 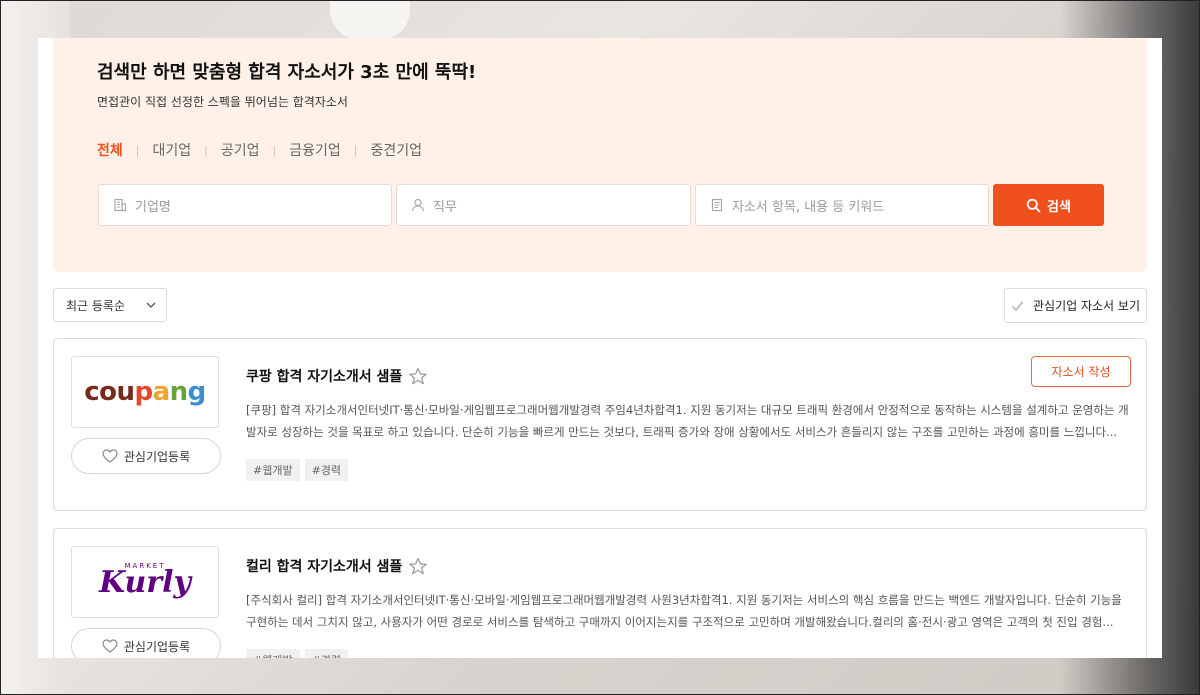 I want to click on coupang-logo-part: a, so click(x=161, y=392).